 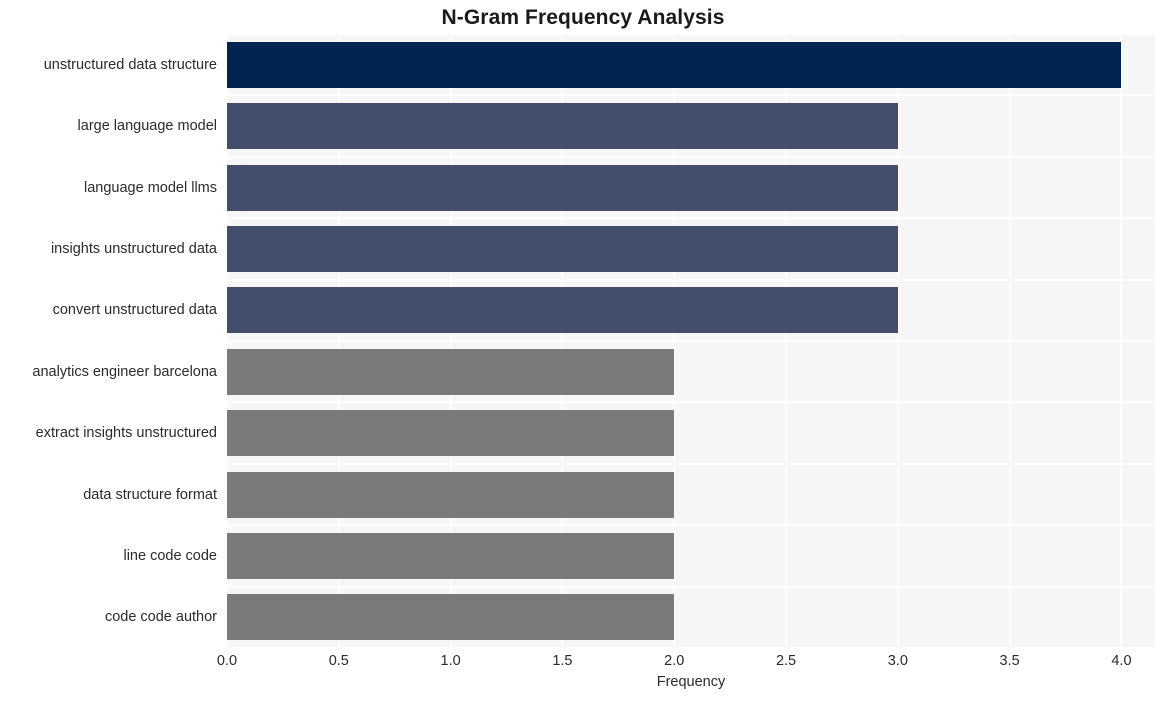 What do you see at coordinates (338, 661) in the screenshot?
I see `x-axis-tick-label: 0.5` at bounding box center [338, 661].